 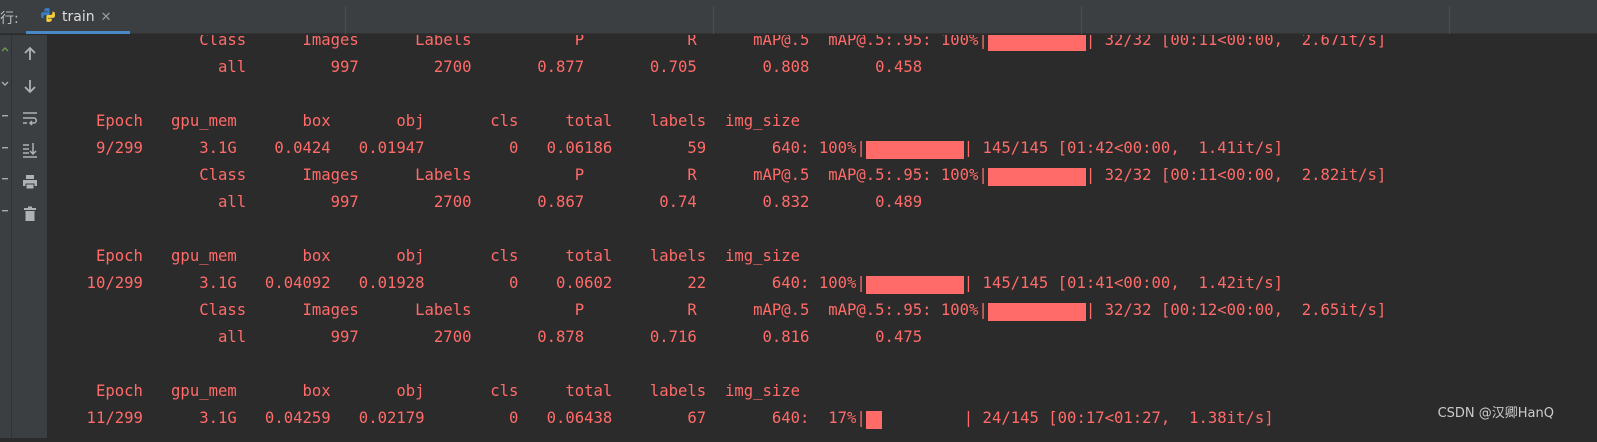 I want to click on trash-icon, so click(x=30, y=214).